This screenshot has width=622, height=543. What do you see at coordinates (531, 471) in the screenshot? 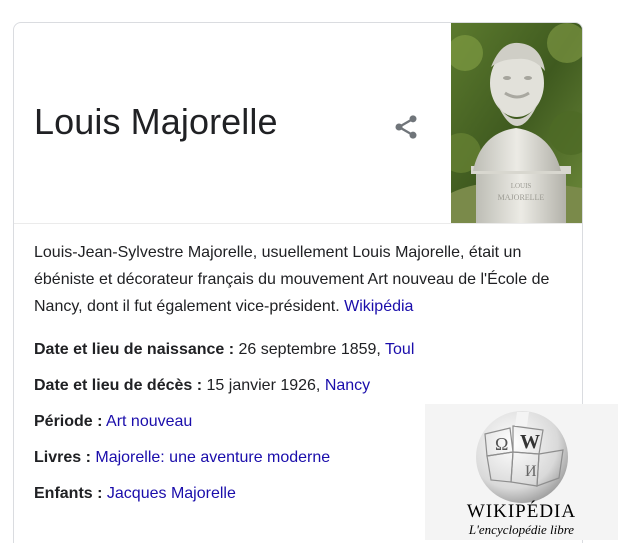
I see `i-glyph: И` at bounding box center [531, 471].